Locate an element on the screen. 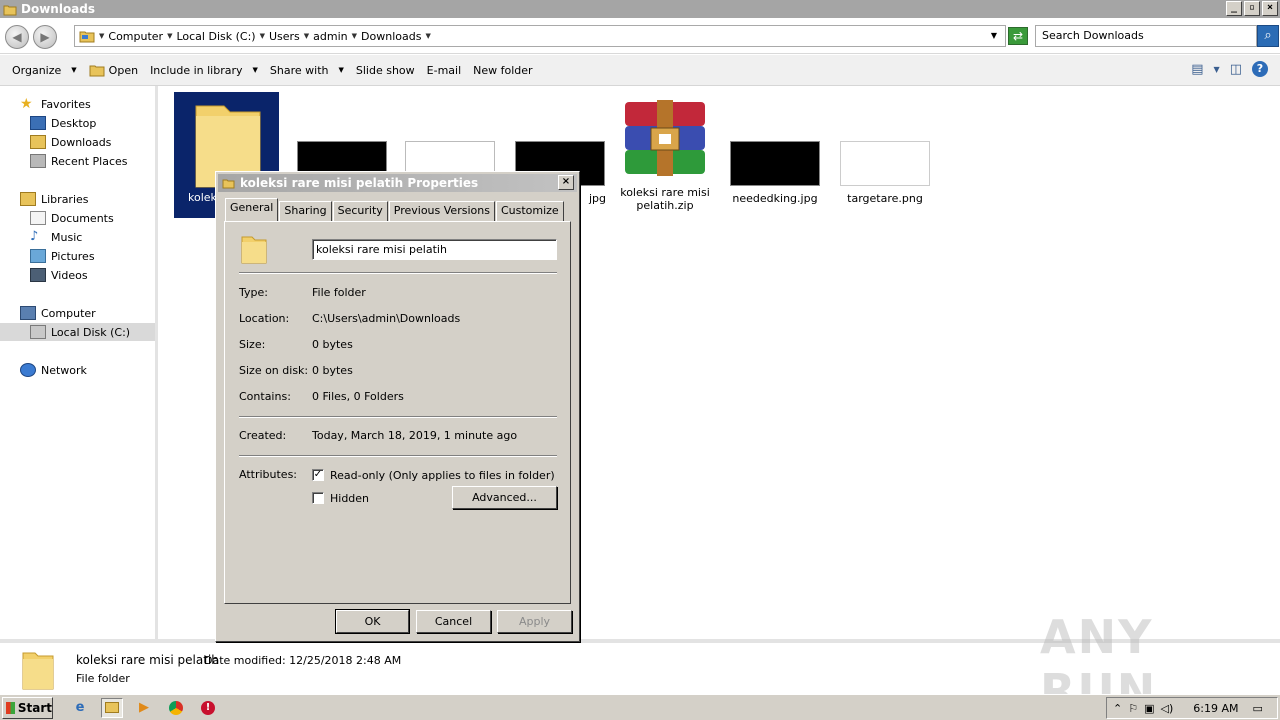 This screenshot has height=720, width=1280. flag-icon: ⚐ is located at coordinates (1133, 708).